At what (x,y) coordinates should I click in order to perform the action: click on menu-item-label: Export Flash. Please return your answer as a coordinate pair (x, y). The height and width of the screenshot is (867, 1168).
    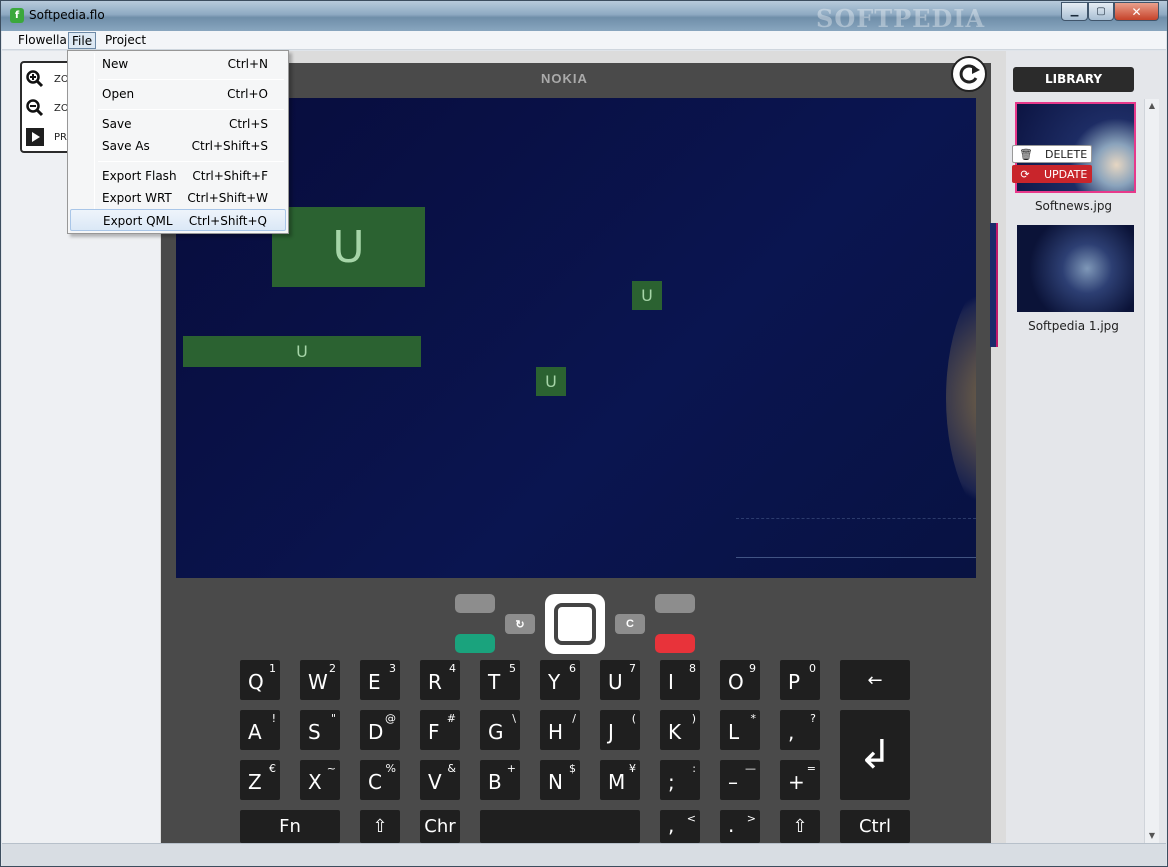
    Looking at the image, I should click on (139, 176).